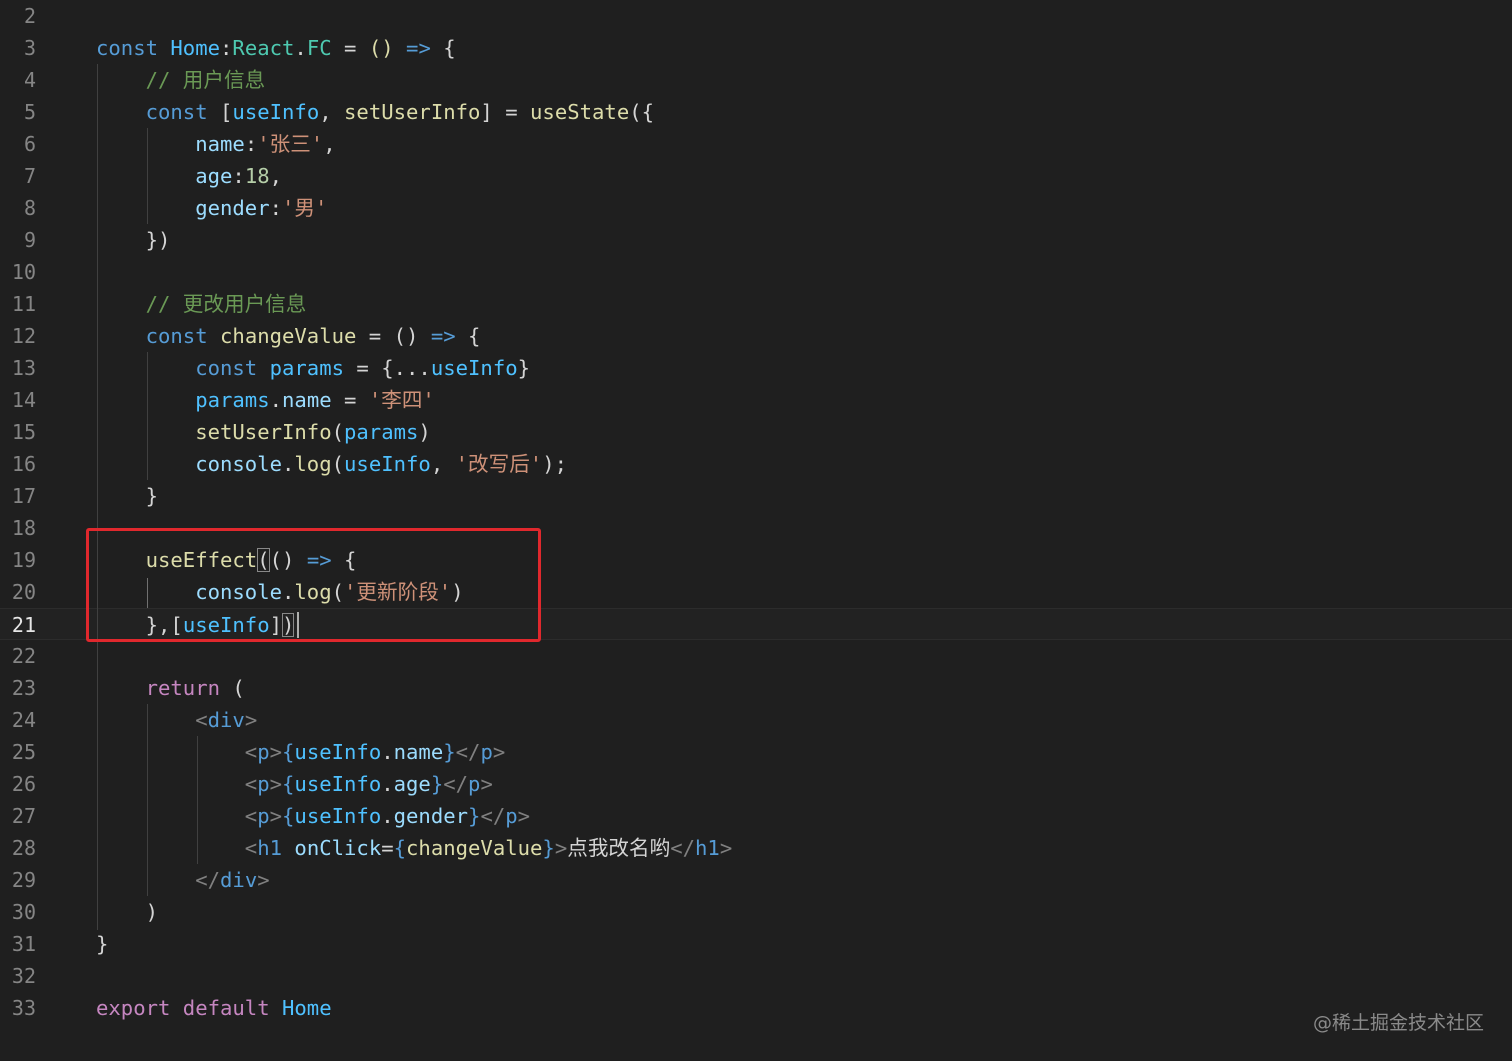 This screenshot has width=1512, height=1061. I want to click on code-token: useState, so click(580, 112).